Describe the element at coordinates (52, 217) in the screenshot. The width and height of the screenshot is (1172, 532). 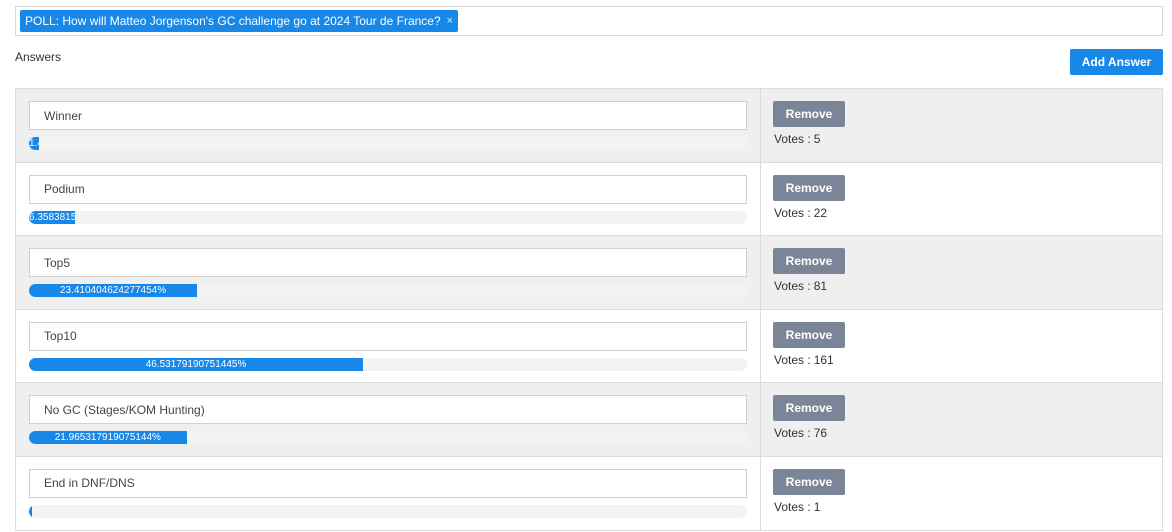
I see `vote-progress-fill: 6.3583815` at that location.